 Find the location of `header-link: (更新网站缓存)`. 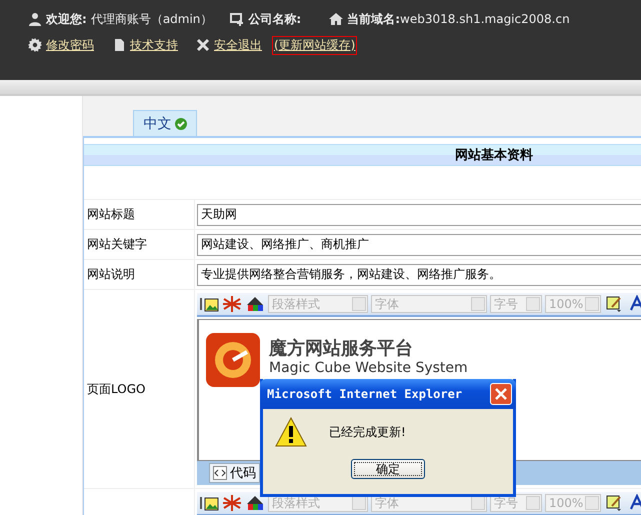

header-link: (更新网站缓存) is located at coordinates (315, 45).